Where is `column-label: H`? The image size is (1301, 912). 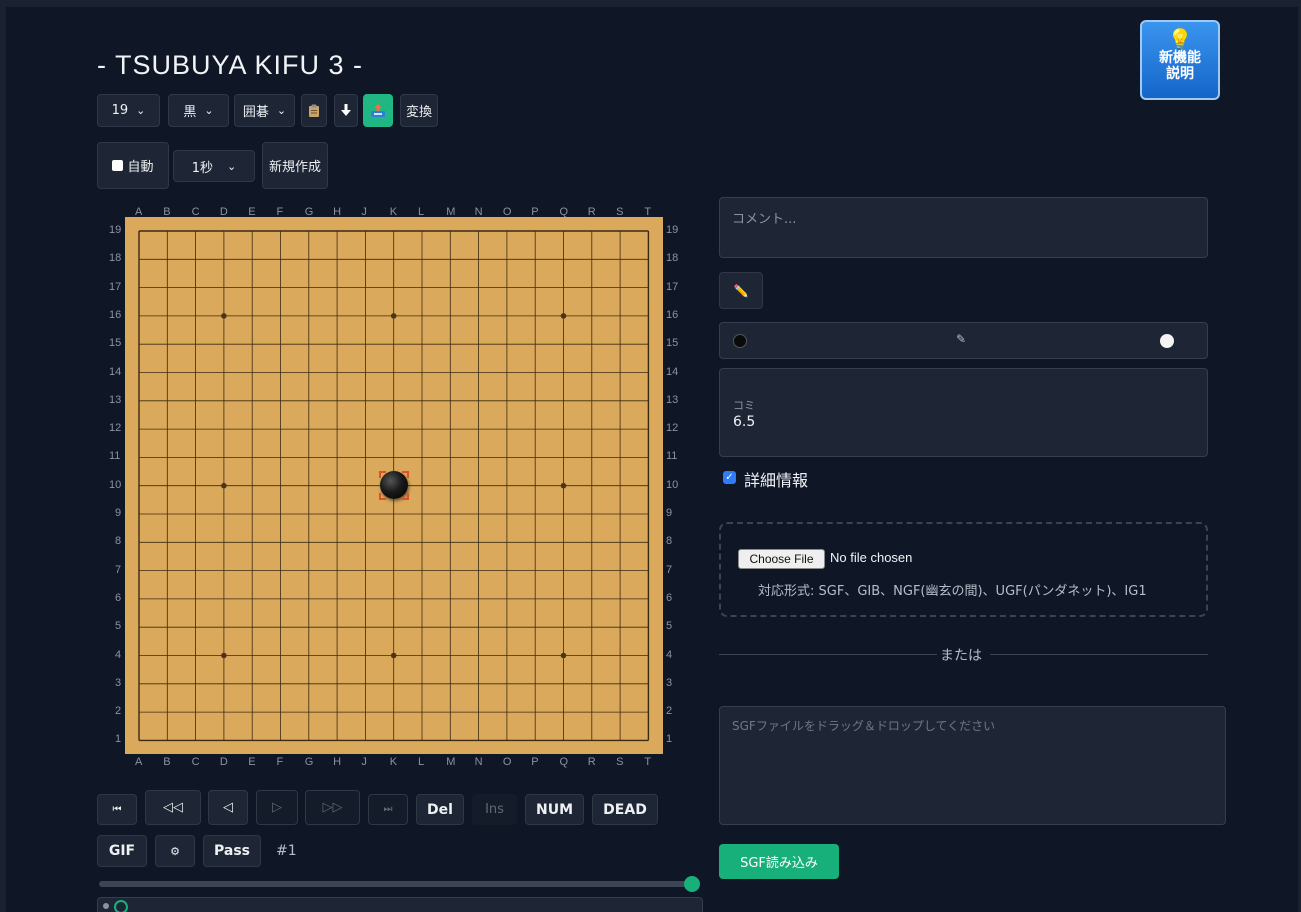
column-label: H is located at coordinates (337, 762).